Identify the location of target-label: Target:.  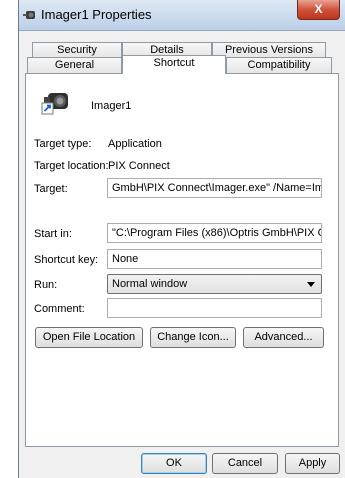
(51, 189).